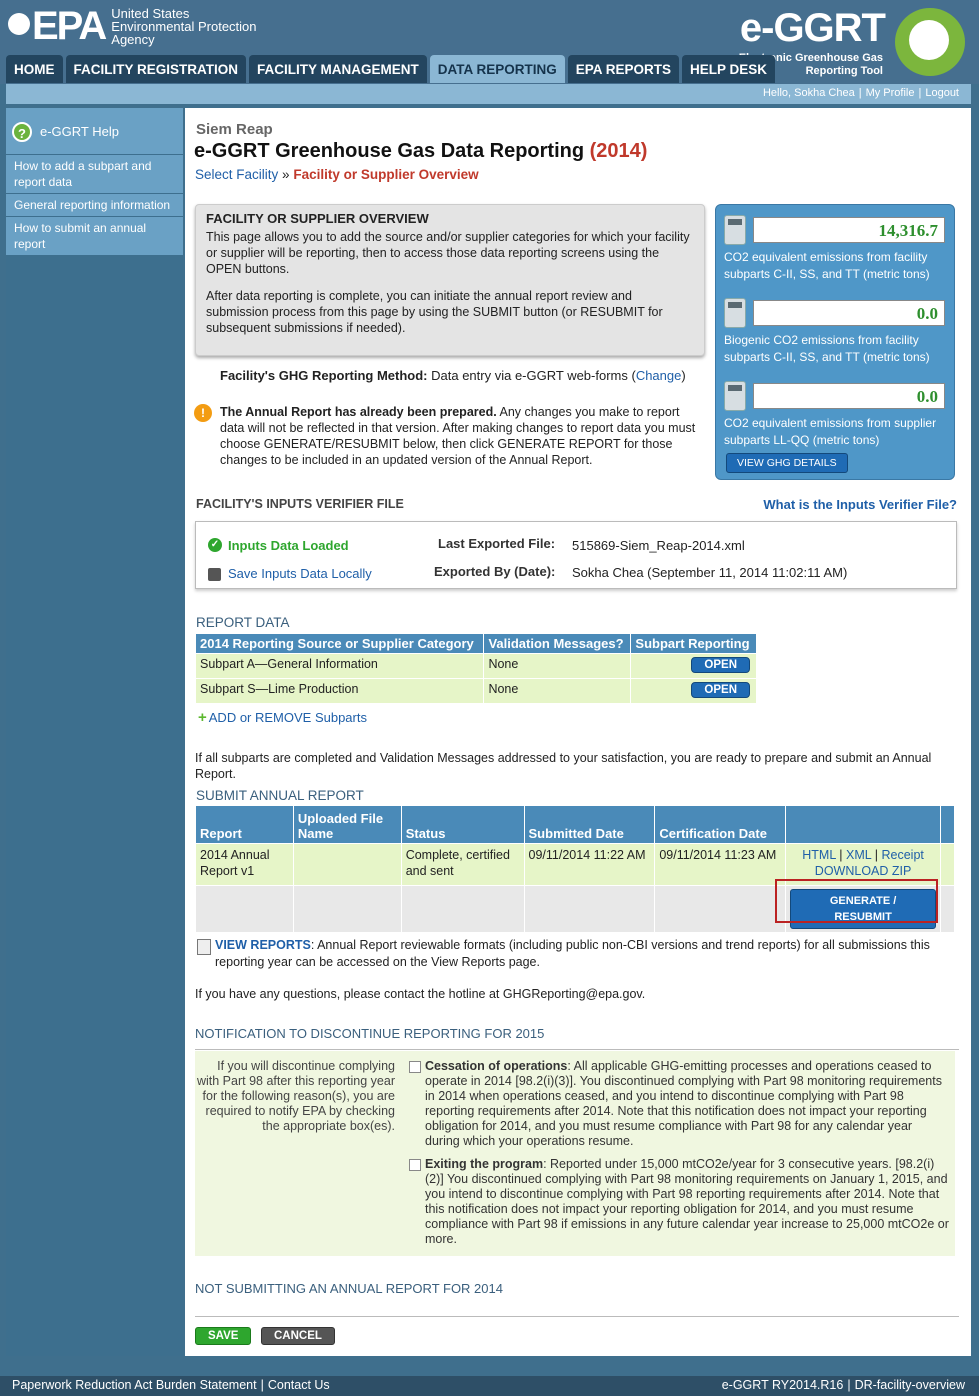  I want to click on agency-line: Agency, so click(133, 39).